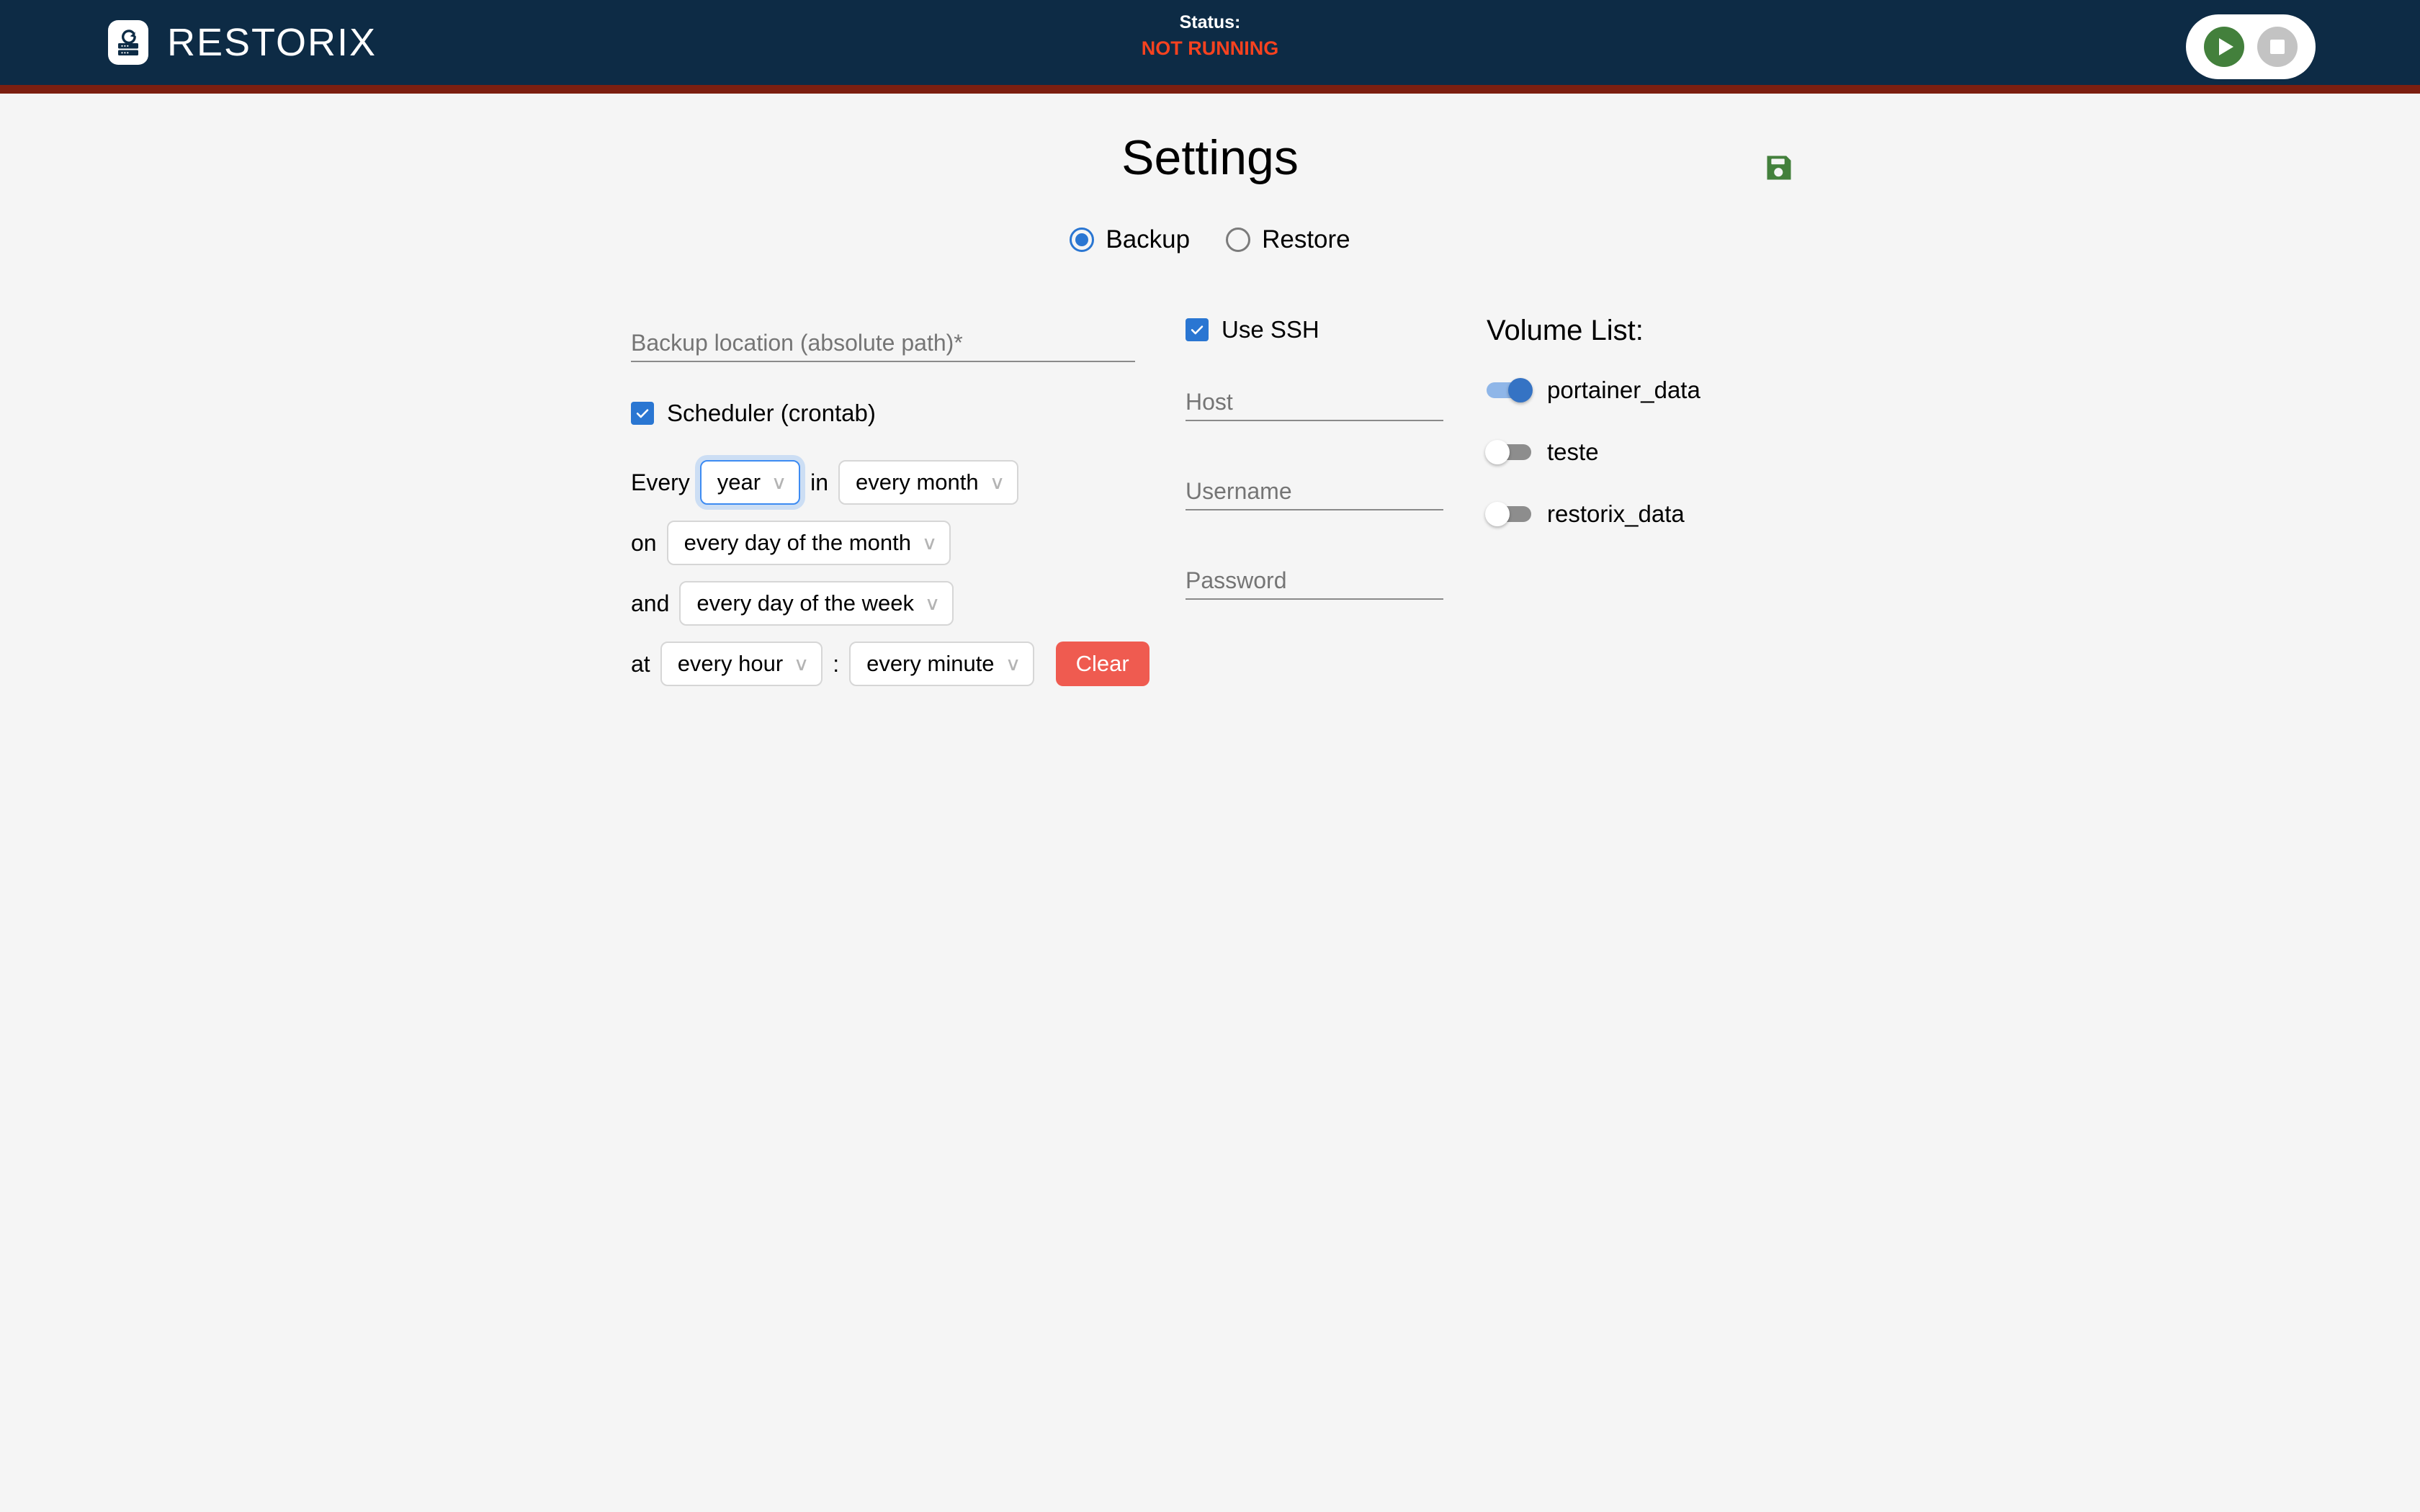 The width and height of the screenshot is (2420, 1512). What do you see at coordinates (917, 482) in the screenshot?
I see `cron-select-month-value: every month` at bounding box center [917, 482].